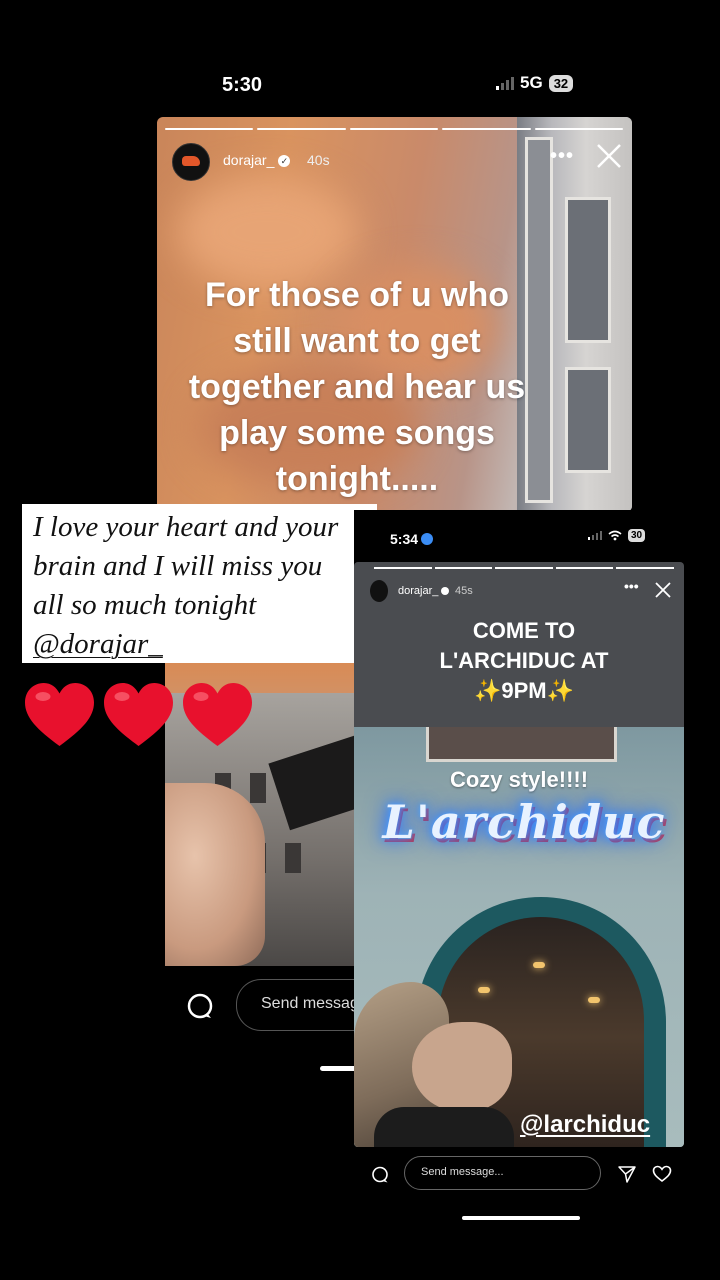 Image resolution: width=720 pixels, height=1280 pixels. What do you see at coordinates (524, 630) in the screenshot?
I see `headline-line: COME TO` at bounding box center [524, 630].